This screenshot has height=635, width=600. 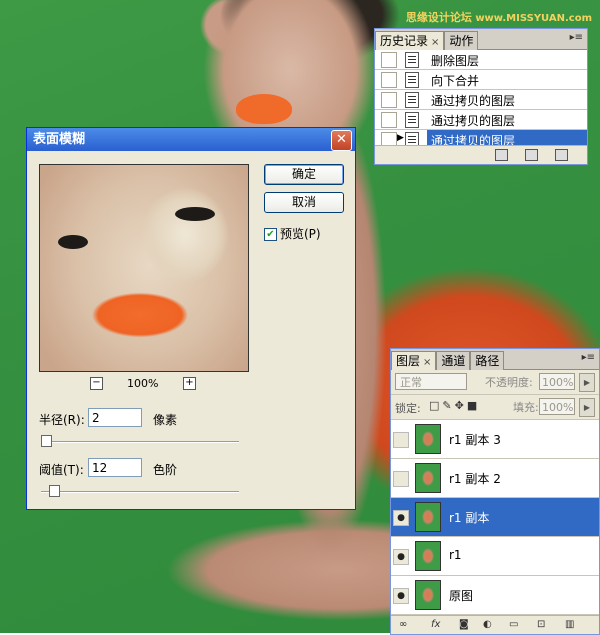 I want to click on zoom-in-button: +, so click(x=189, y=383).